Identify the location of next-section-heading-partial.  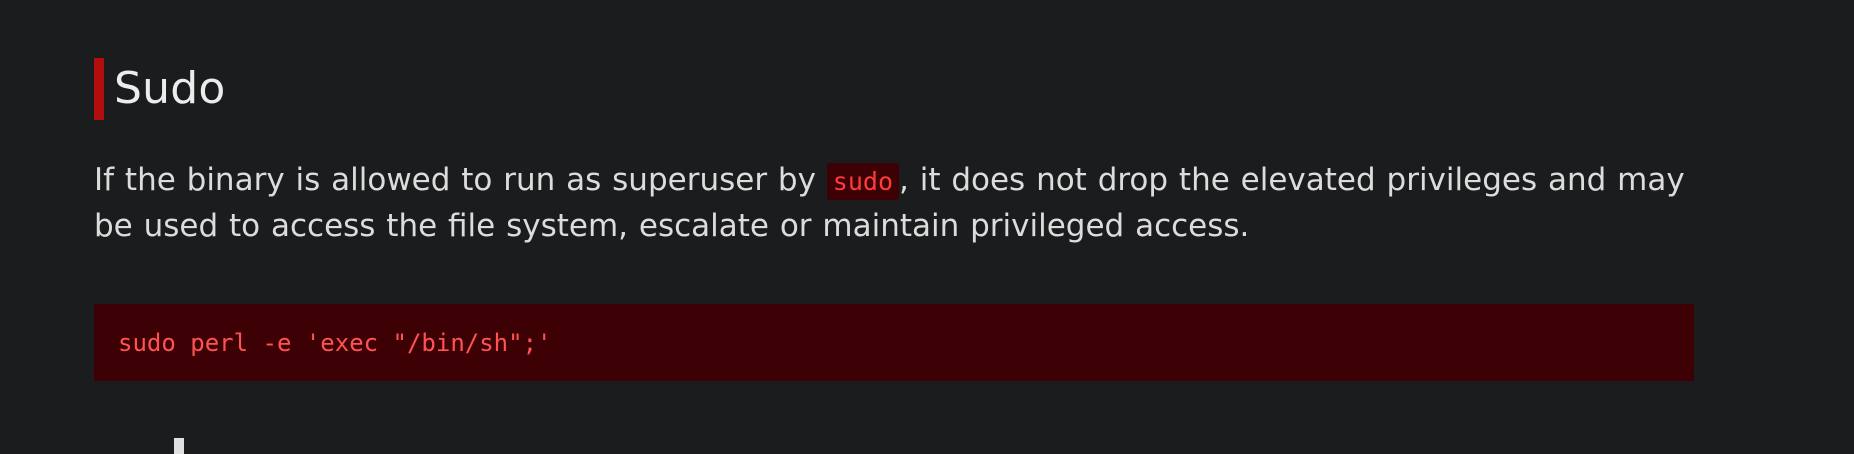
(139, 446).